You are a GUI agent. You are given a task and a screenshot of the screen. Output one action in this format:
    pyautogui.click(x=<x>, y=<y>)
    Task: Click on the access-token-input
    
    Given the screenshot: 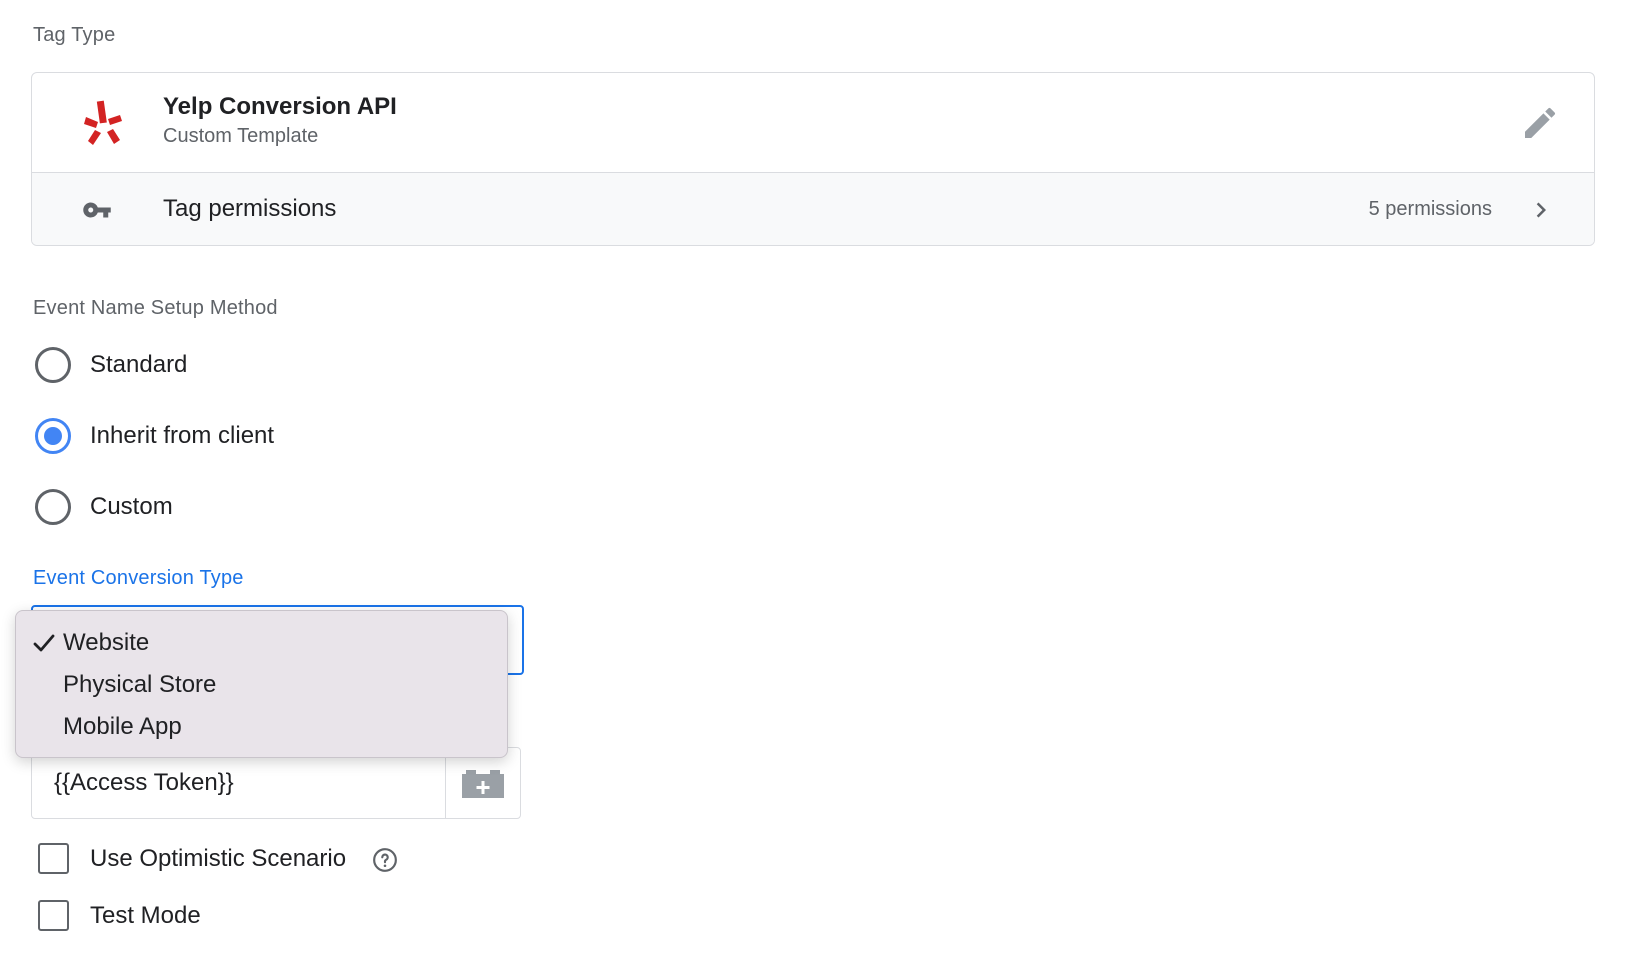 What is the action you would take?
    pyautogui.click(x=239, y=783)
    